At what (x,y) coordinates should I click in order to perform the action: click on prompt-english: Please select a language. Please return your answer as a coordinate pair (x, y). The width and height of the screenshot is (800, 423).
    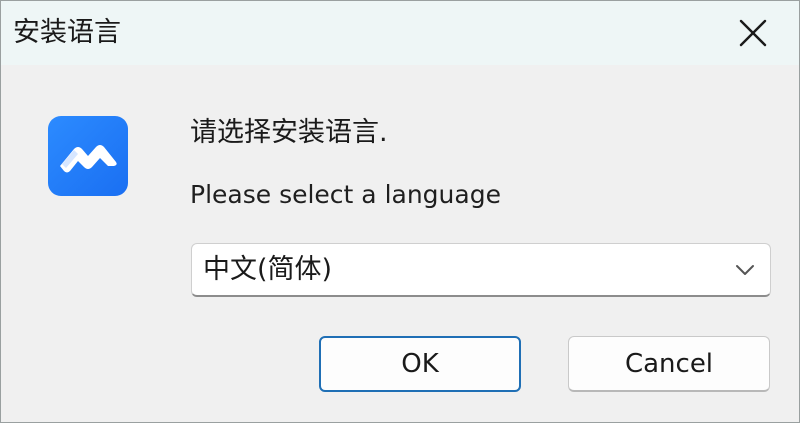
    Looking at the image, I should click on (345, 194).